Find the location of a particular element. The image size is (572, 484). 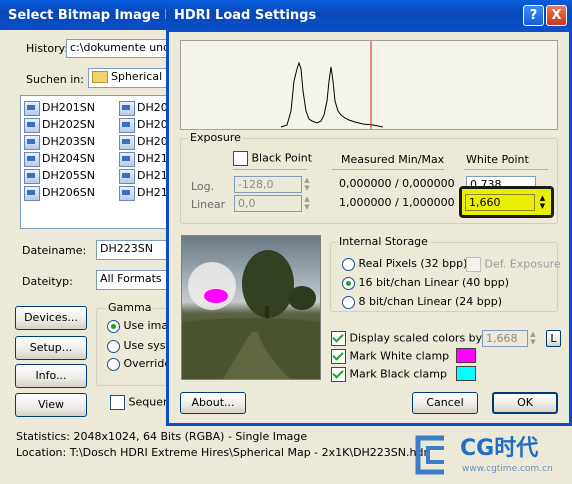

close-button: X is located at coordinates (556, 15).